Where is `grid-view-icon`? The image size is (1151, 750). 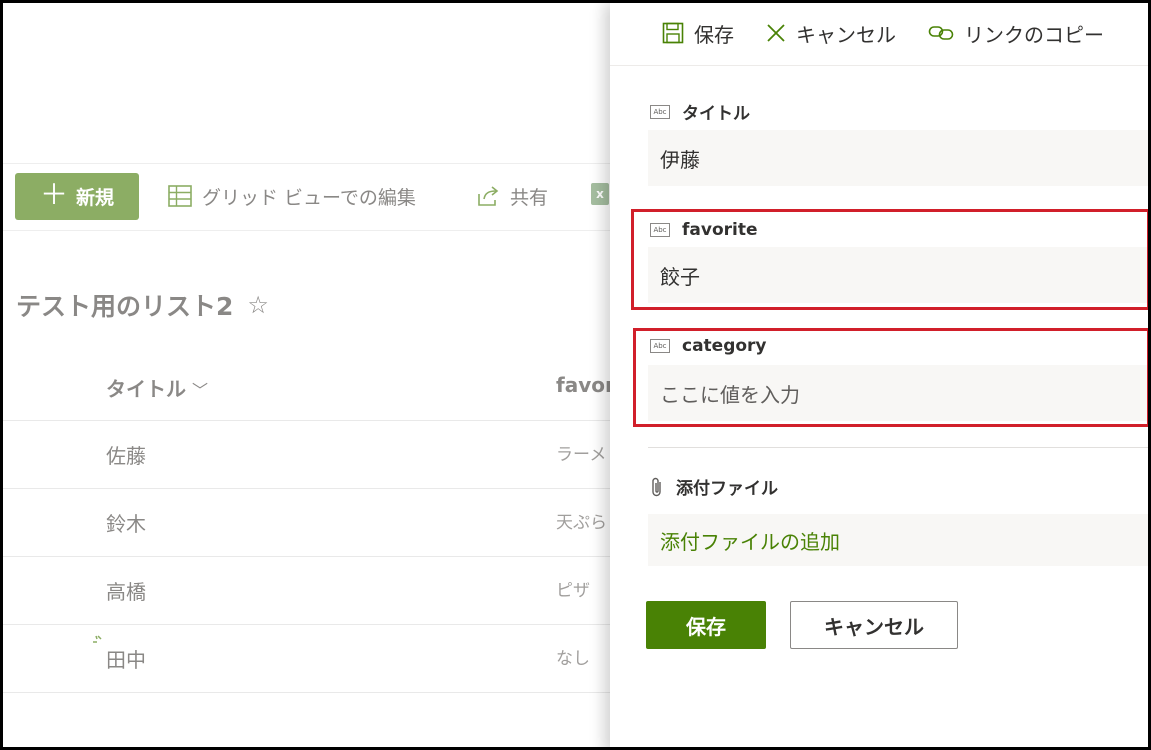
grid-view-icon is located at coordinates (180, 196).